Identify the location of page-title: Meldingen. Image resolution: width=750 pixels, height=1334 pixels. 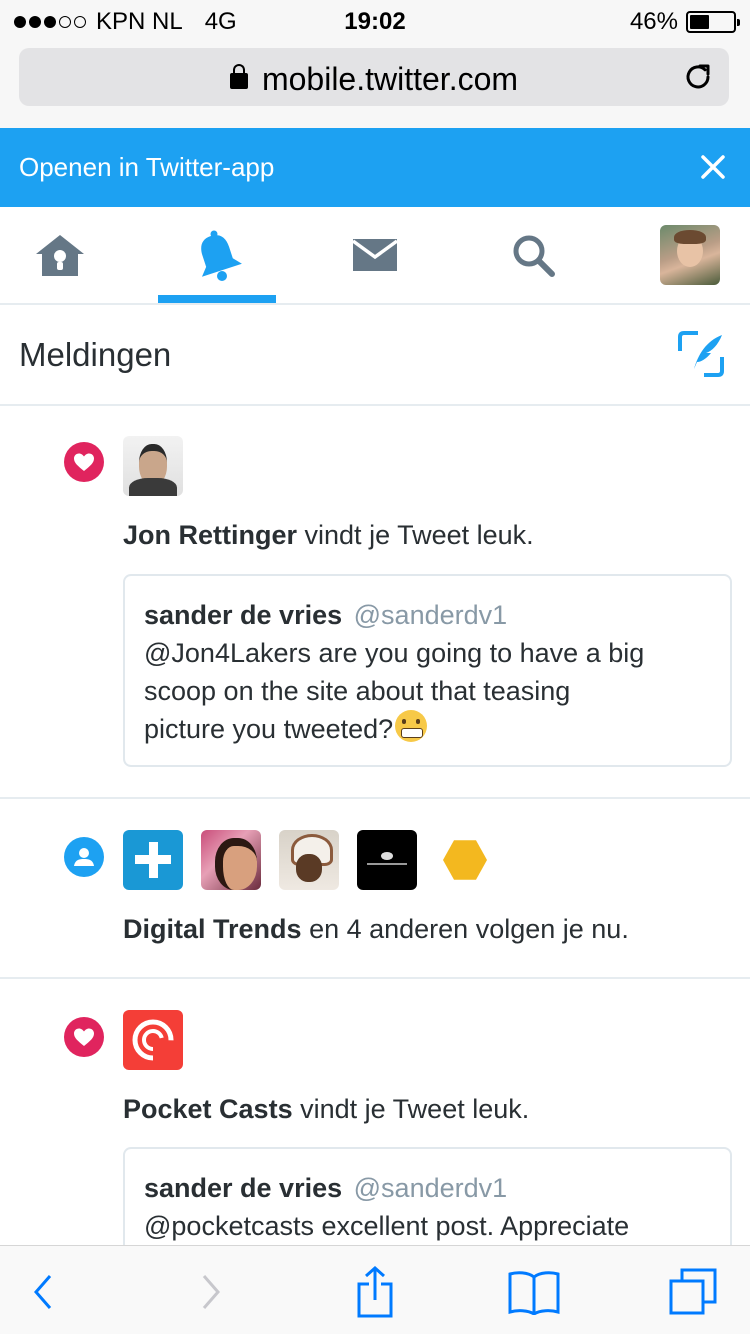
(95, 354).